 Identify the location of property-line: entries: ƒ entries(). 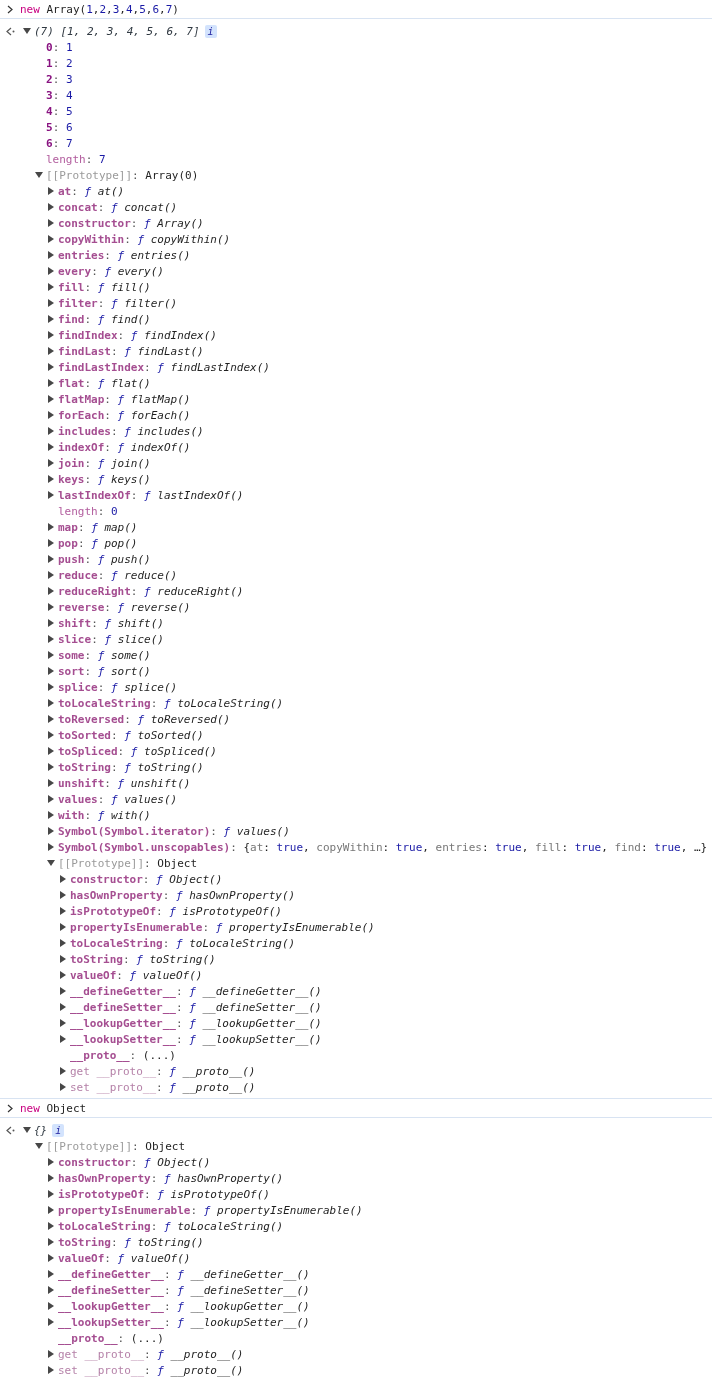
(124, 255).